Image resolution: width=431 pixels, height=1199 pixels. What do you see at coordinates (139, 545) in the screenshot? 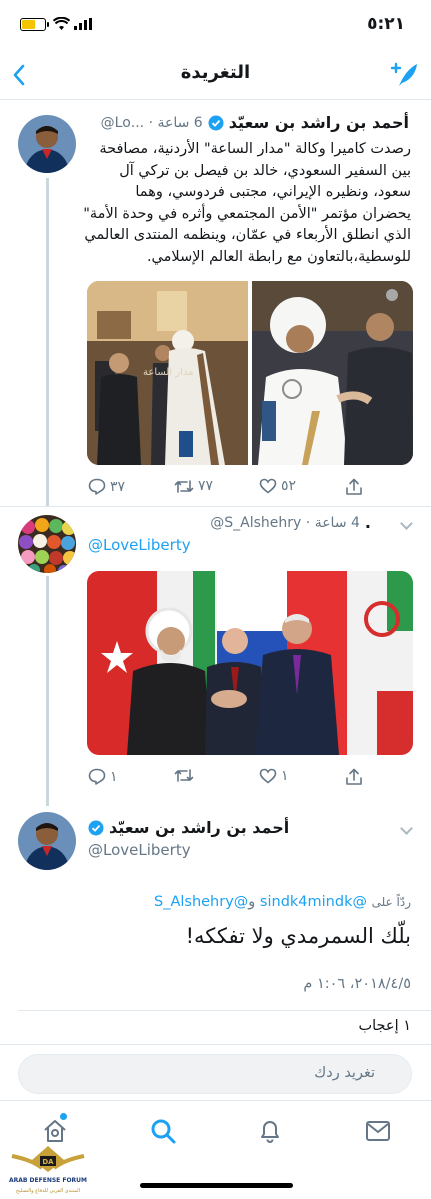
I see `mention-link: @LoveLiberty` at bounding box center [139, 545].